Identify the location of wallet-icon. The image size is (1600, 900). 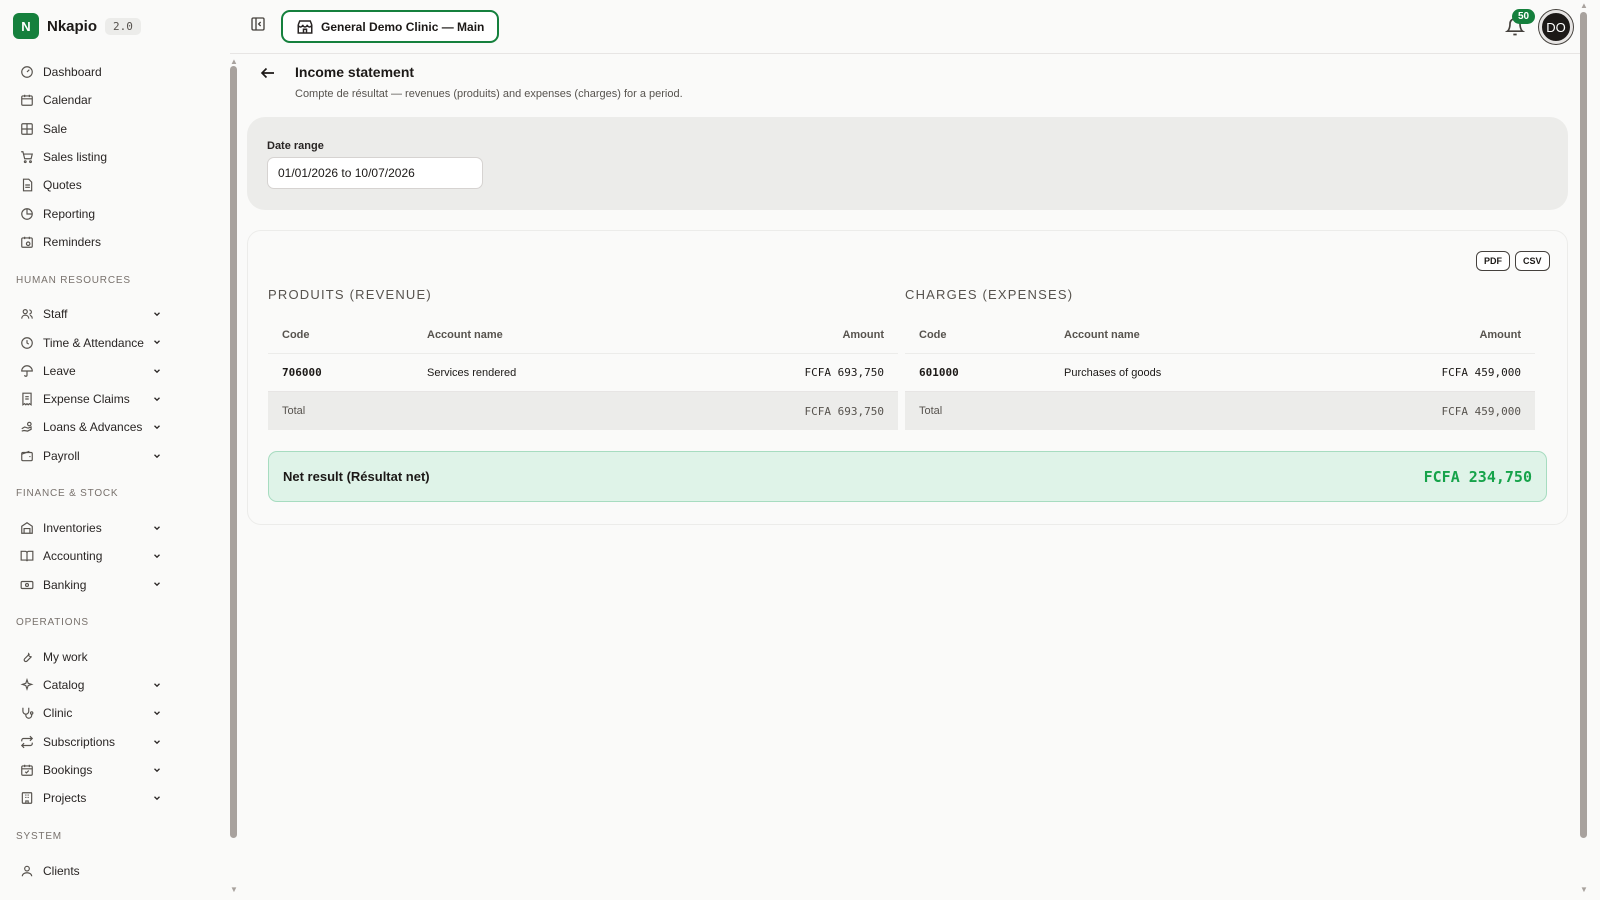
(27, 455).